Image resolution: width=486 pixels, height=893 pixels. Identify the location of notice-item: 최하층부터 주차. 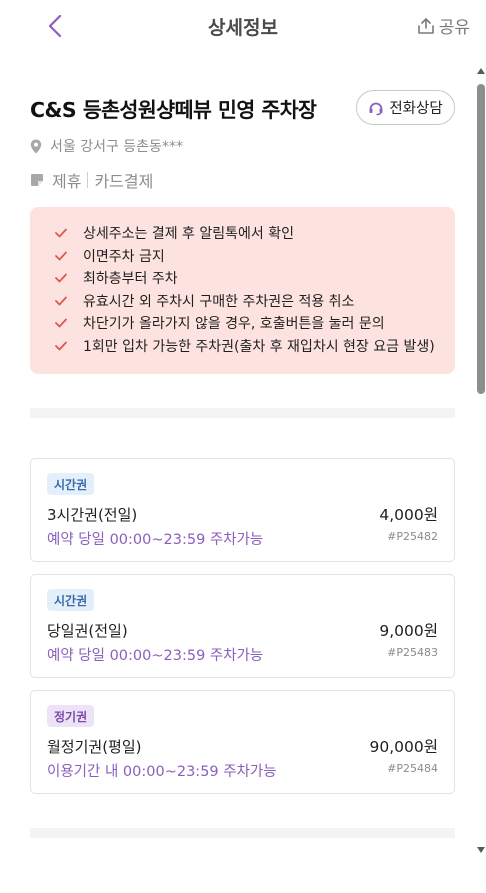
(255, 278).